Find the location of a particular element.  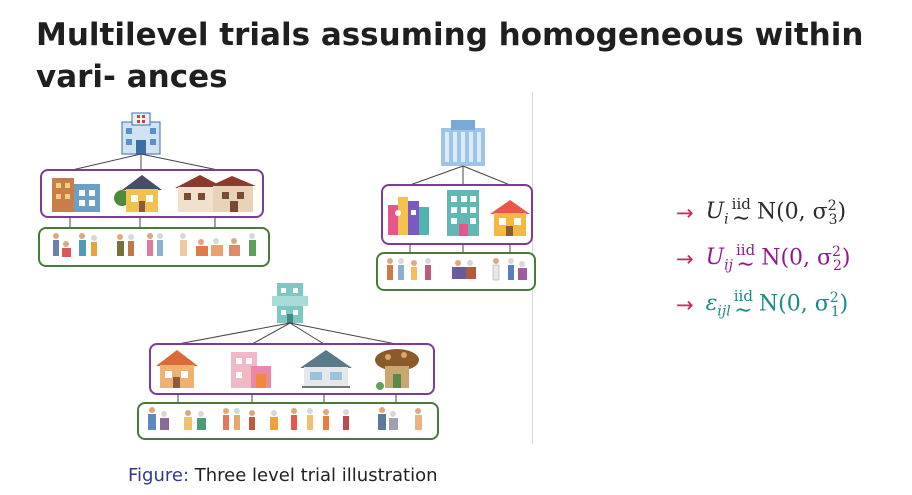

figure-caption: Figure: Three level trial illustration is located at coordinates (283, 475).